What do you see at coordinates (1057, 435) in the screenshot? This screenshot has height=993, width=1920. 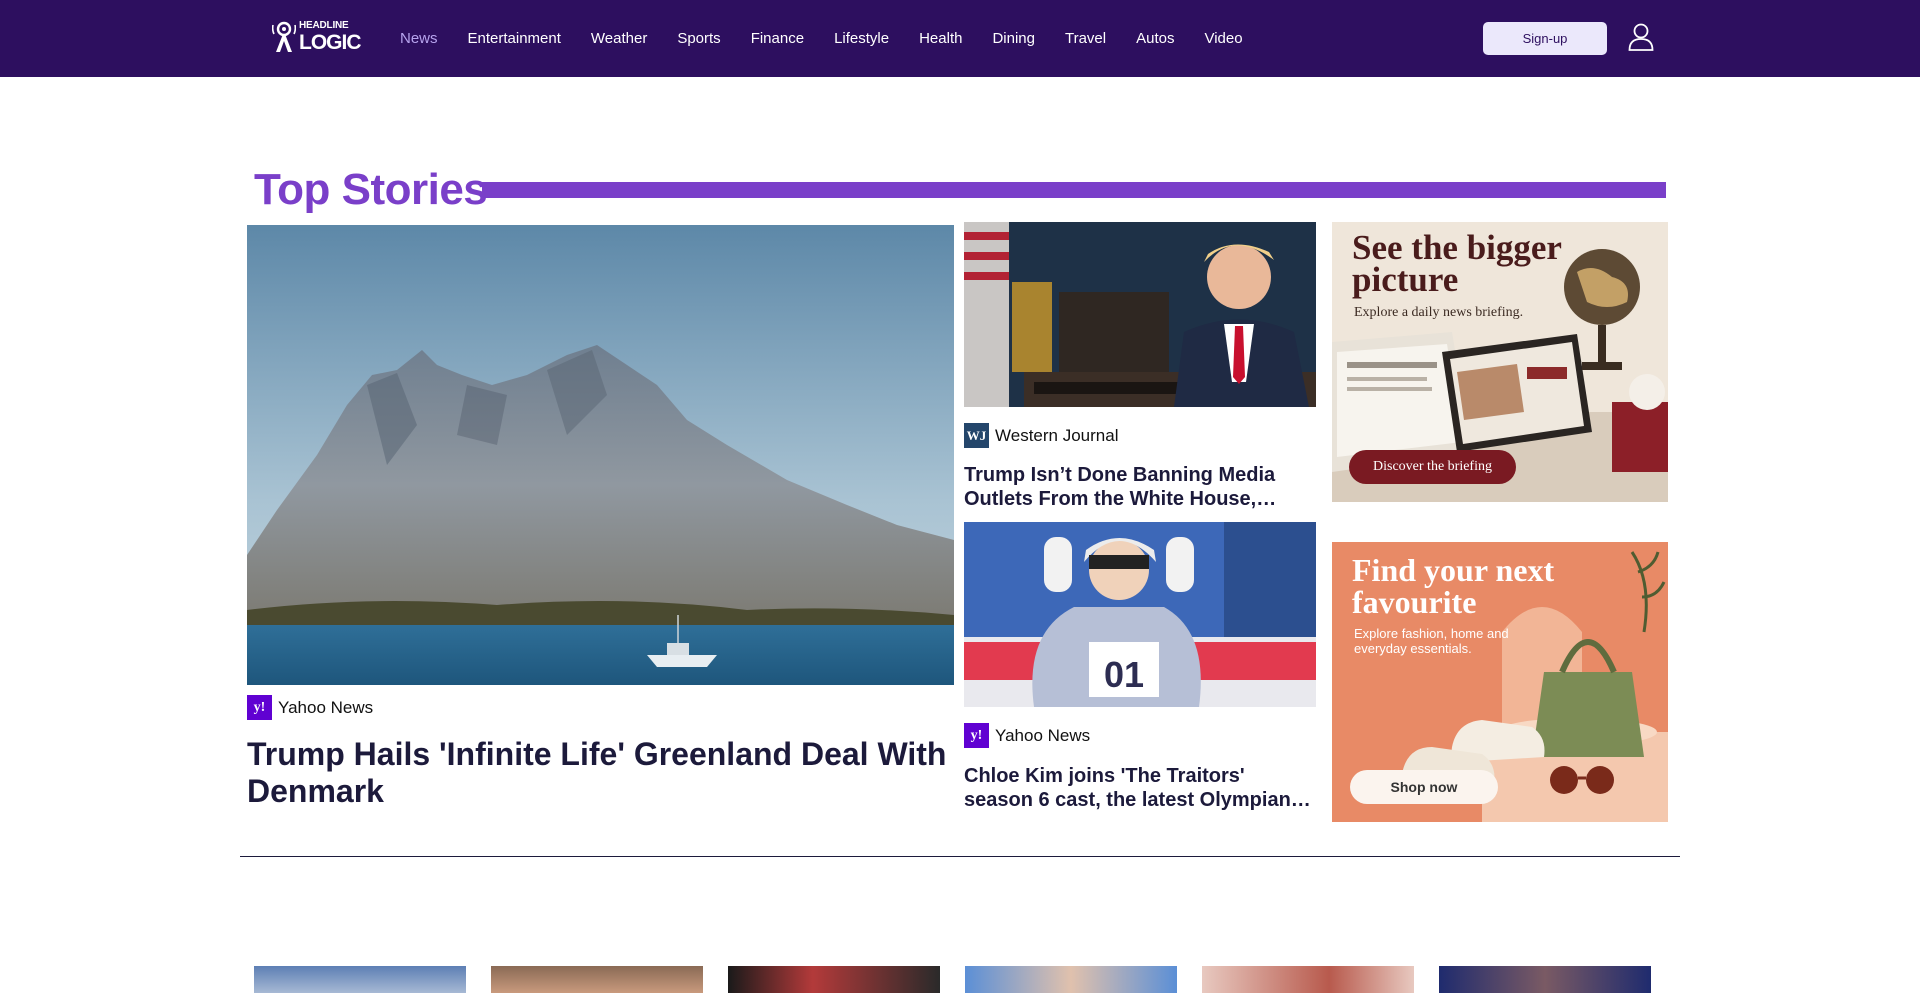 I see `source-name: Western Journal` at bounding box center [1057, 435].